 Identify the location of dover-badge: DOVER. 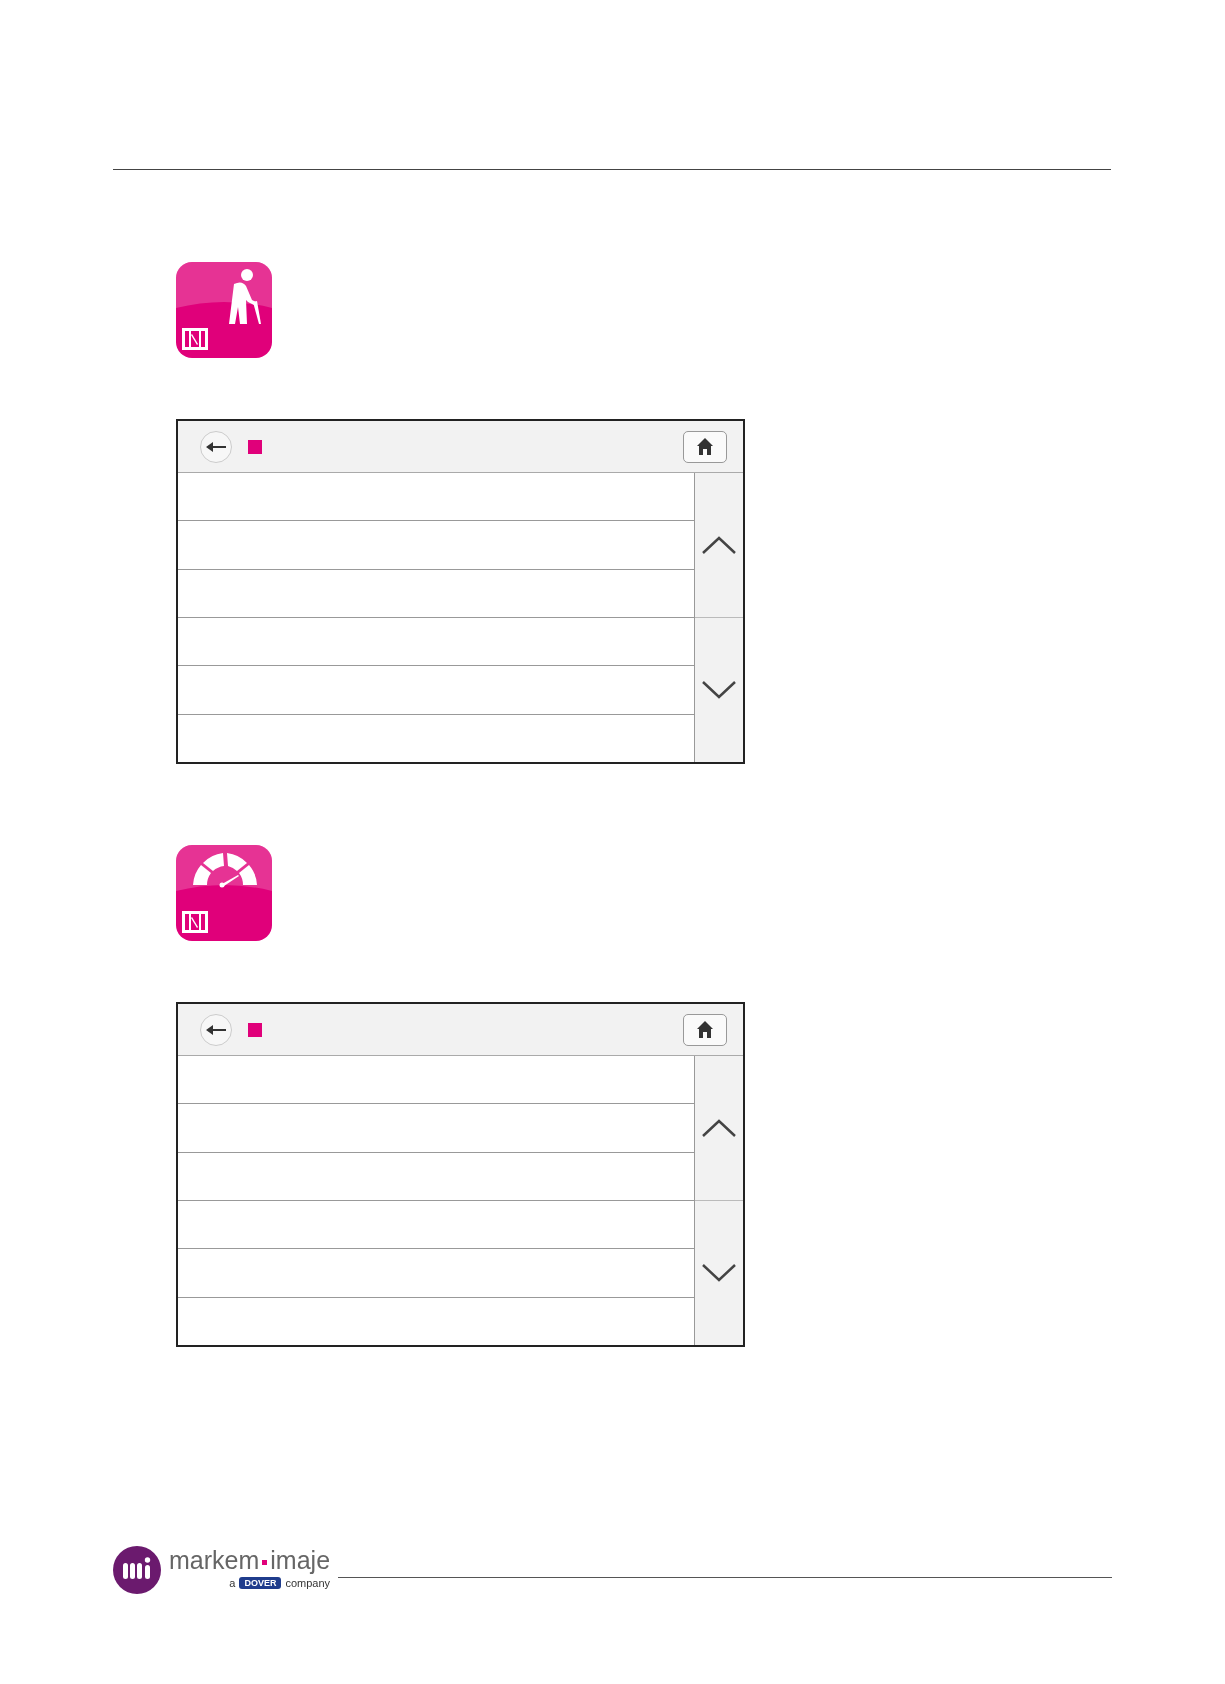
(260, 1583).